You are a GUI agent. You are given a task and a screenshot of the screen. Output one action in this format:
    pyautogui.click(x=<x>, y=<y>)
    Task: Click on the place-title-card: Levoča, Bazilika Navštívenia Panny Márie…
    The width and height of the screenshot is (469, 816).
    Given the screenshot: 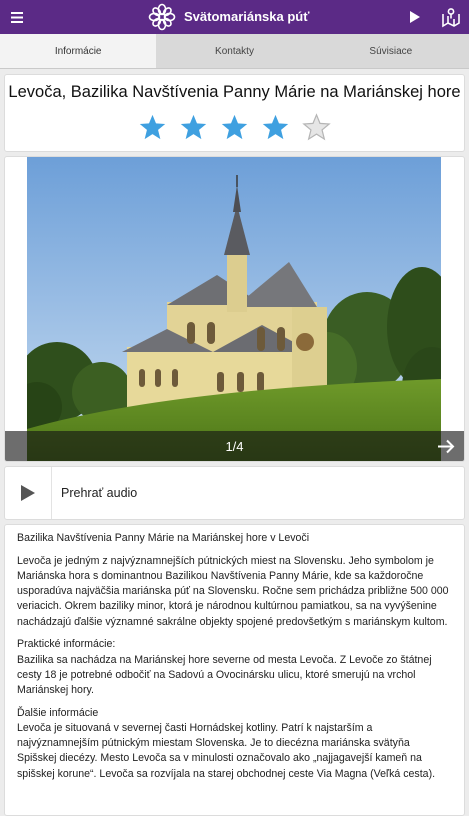 What is the action you would take?
    pyautogui.click(x=234, y=113)
    